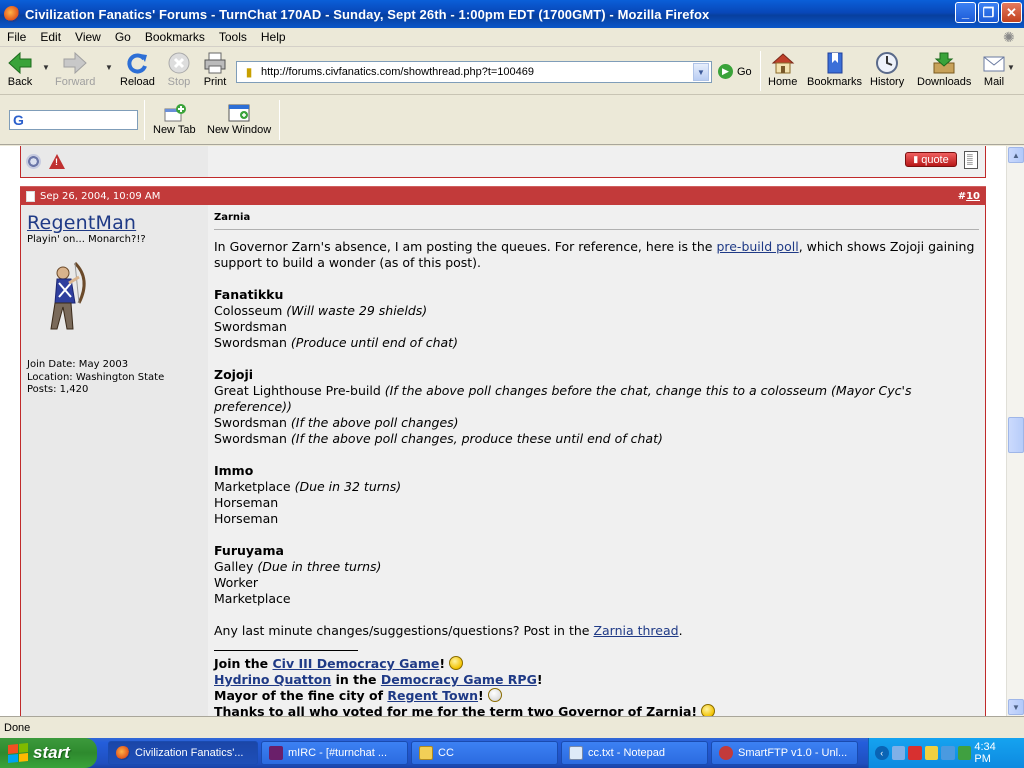 The height and width of the screenshot is (768, 1024). What do you see at coordinates (915, 753) in the screenshot?
I see `tray-zonealarm-icon` at bounding box center [915, 753].